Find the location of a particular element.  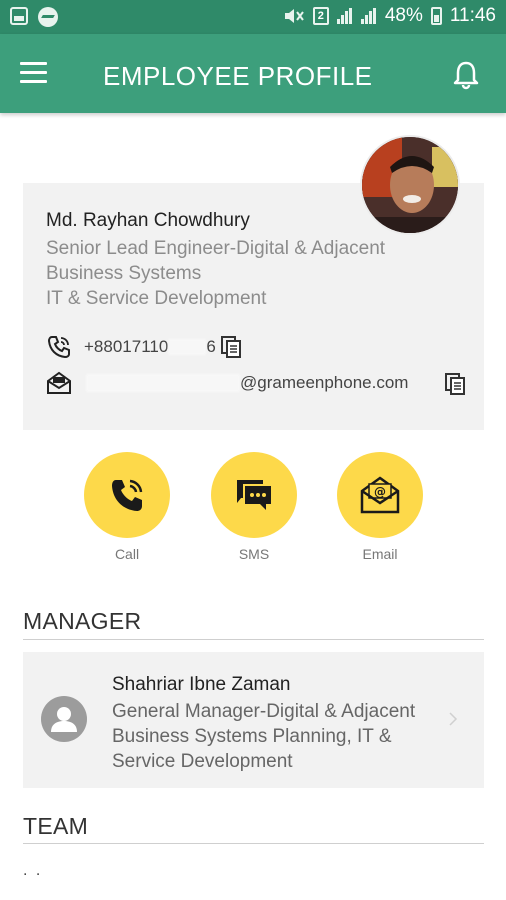

envelope-at-icon: @ is located at coordinates (380, 495).